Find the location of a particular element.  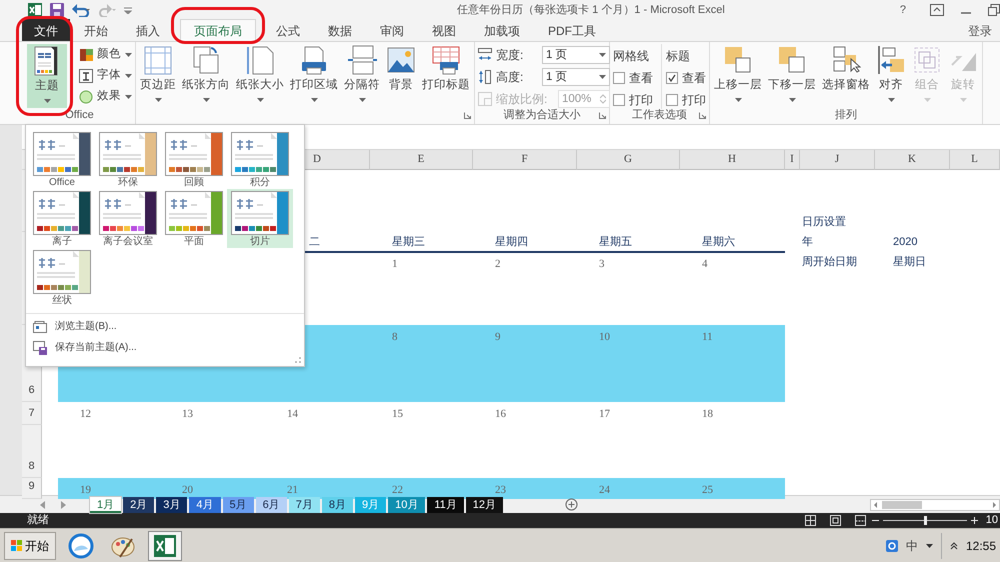

zoom-out-icon is located at coordinates (875, 520).